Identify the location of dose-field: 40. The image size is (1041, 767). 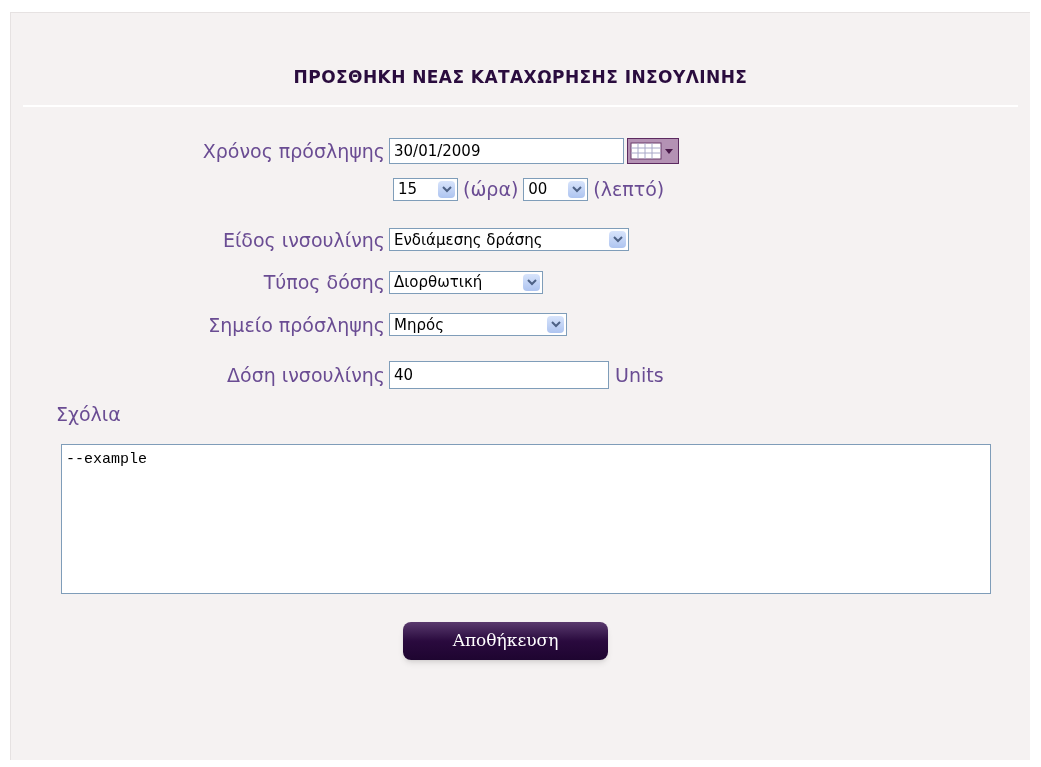
(499, 375).